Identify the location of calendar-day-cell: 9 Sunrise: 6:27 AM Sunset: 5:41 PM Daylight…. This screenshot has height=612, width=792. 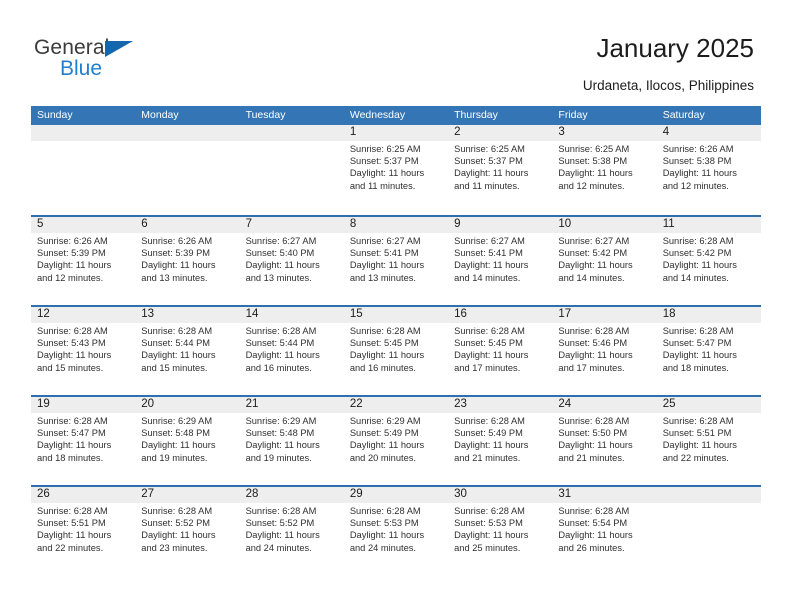
(500, 261).